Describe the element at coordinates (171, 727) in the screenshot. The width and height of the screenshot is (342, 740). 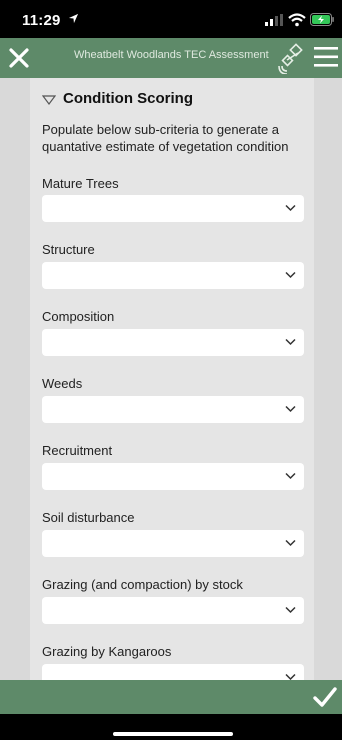
I see `home-indicator-area` at that location.